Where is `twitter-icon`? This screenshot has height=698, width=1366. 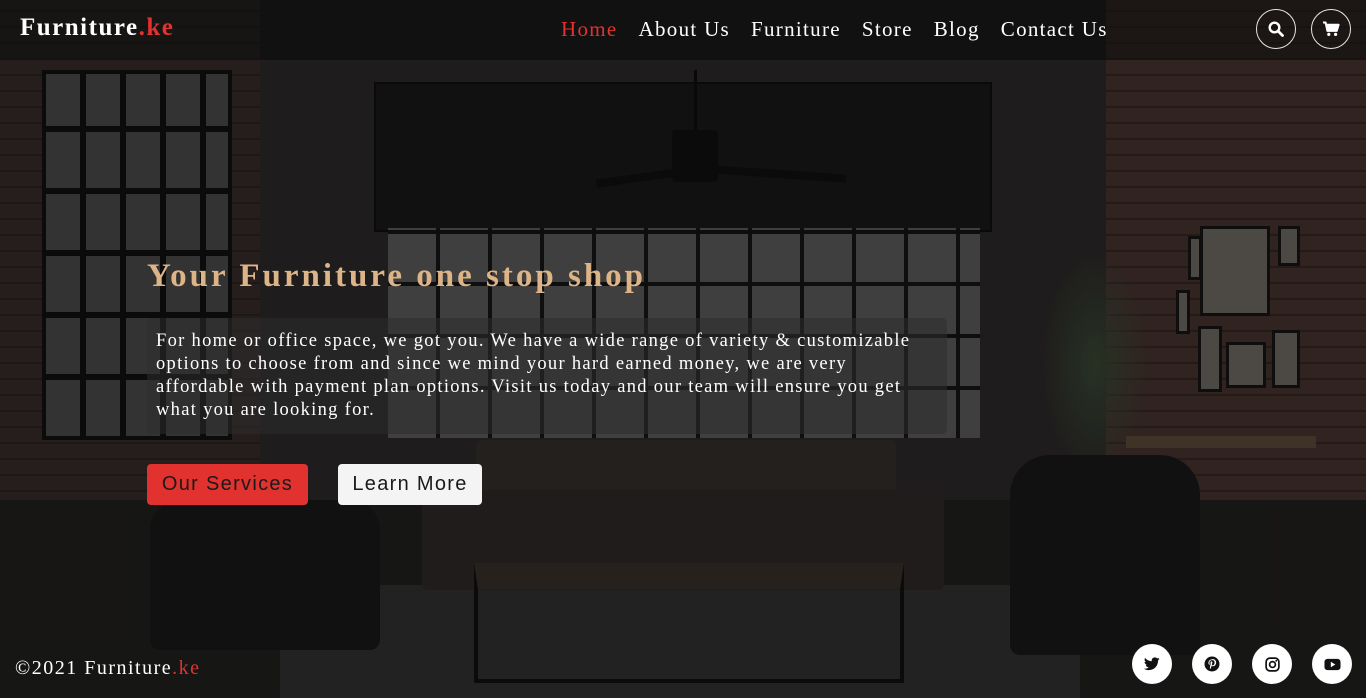
twitter-icon is located at coordinates (1152, 664).